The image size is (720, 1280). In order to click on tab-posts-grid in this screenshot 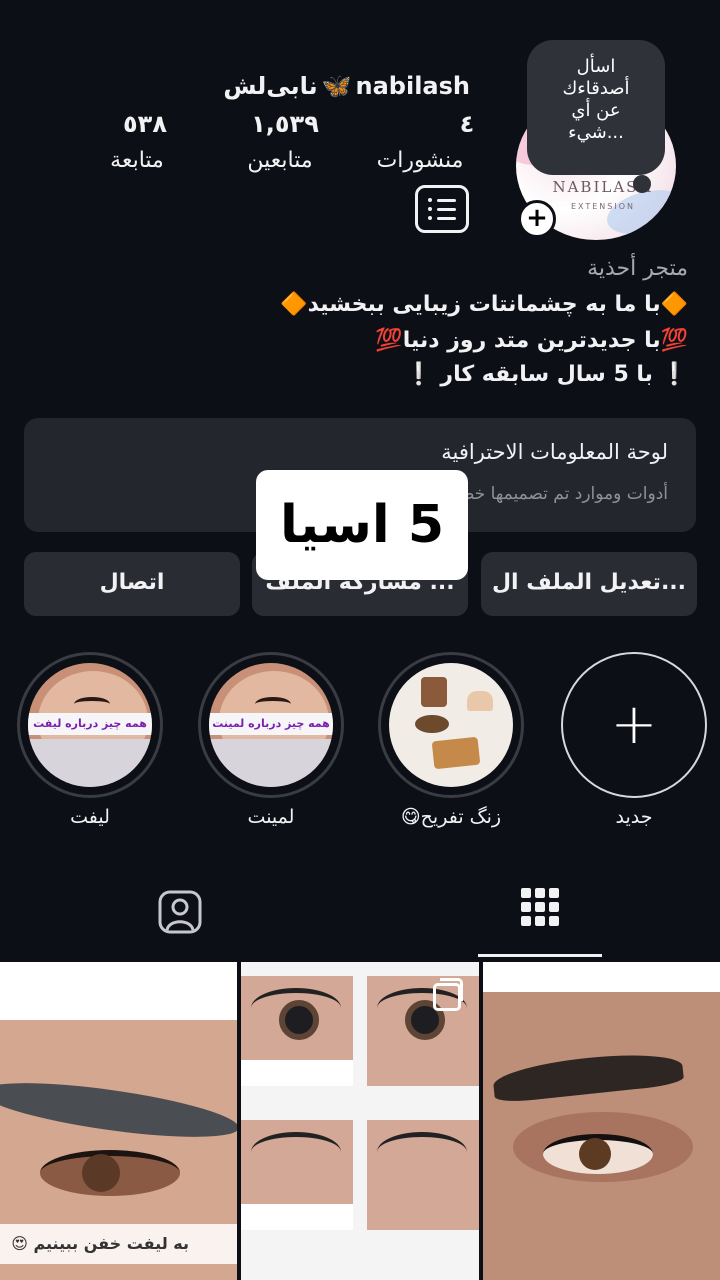, I will do `click(540, 919)`.